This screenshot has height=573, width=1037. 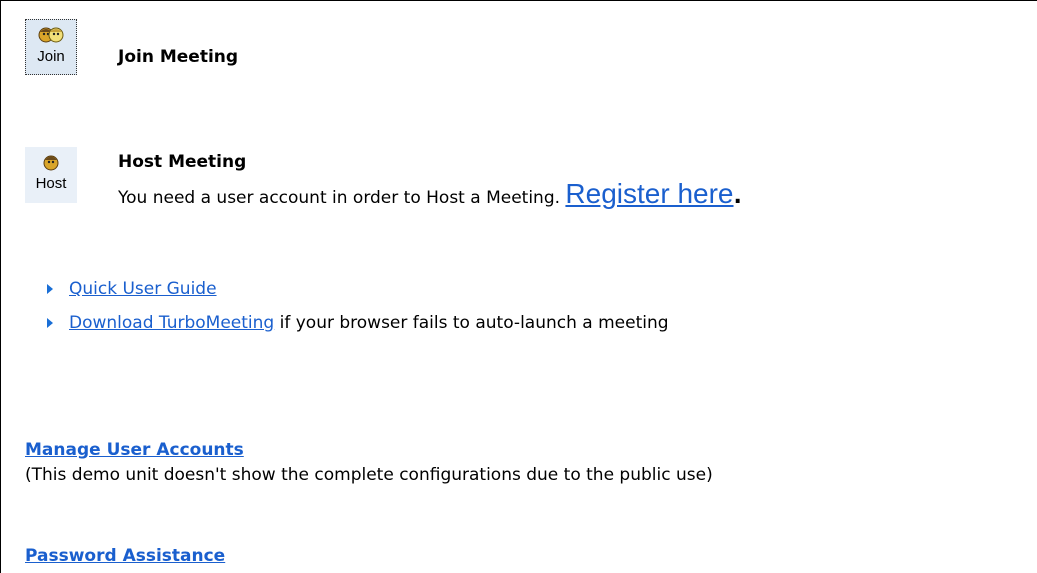 I want to click on person-icon, so click(x=51, y=163).